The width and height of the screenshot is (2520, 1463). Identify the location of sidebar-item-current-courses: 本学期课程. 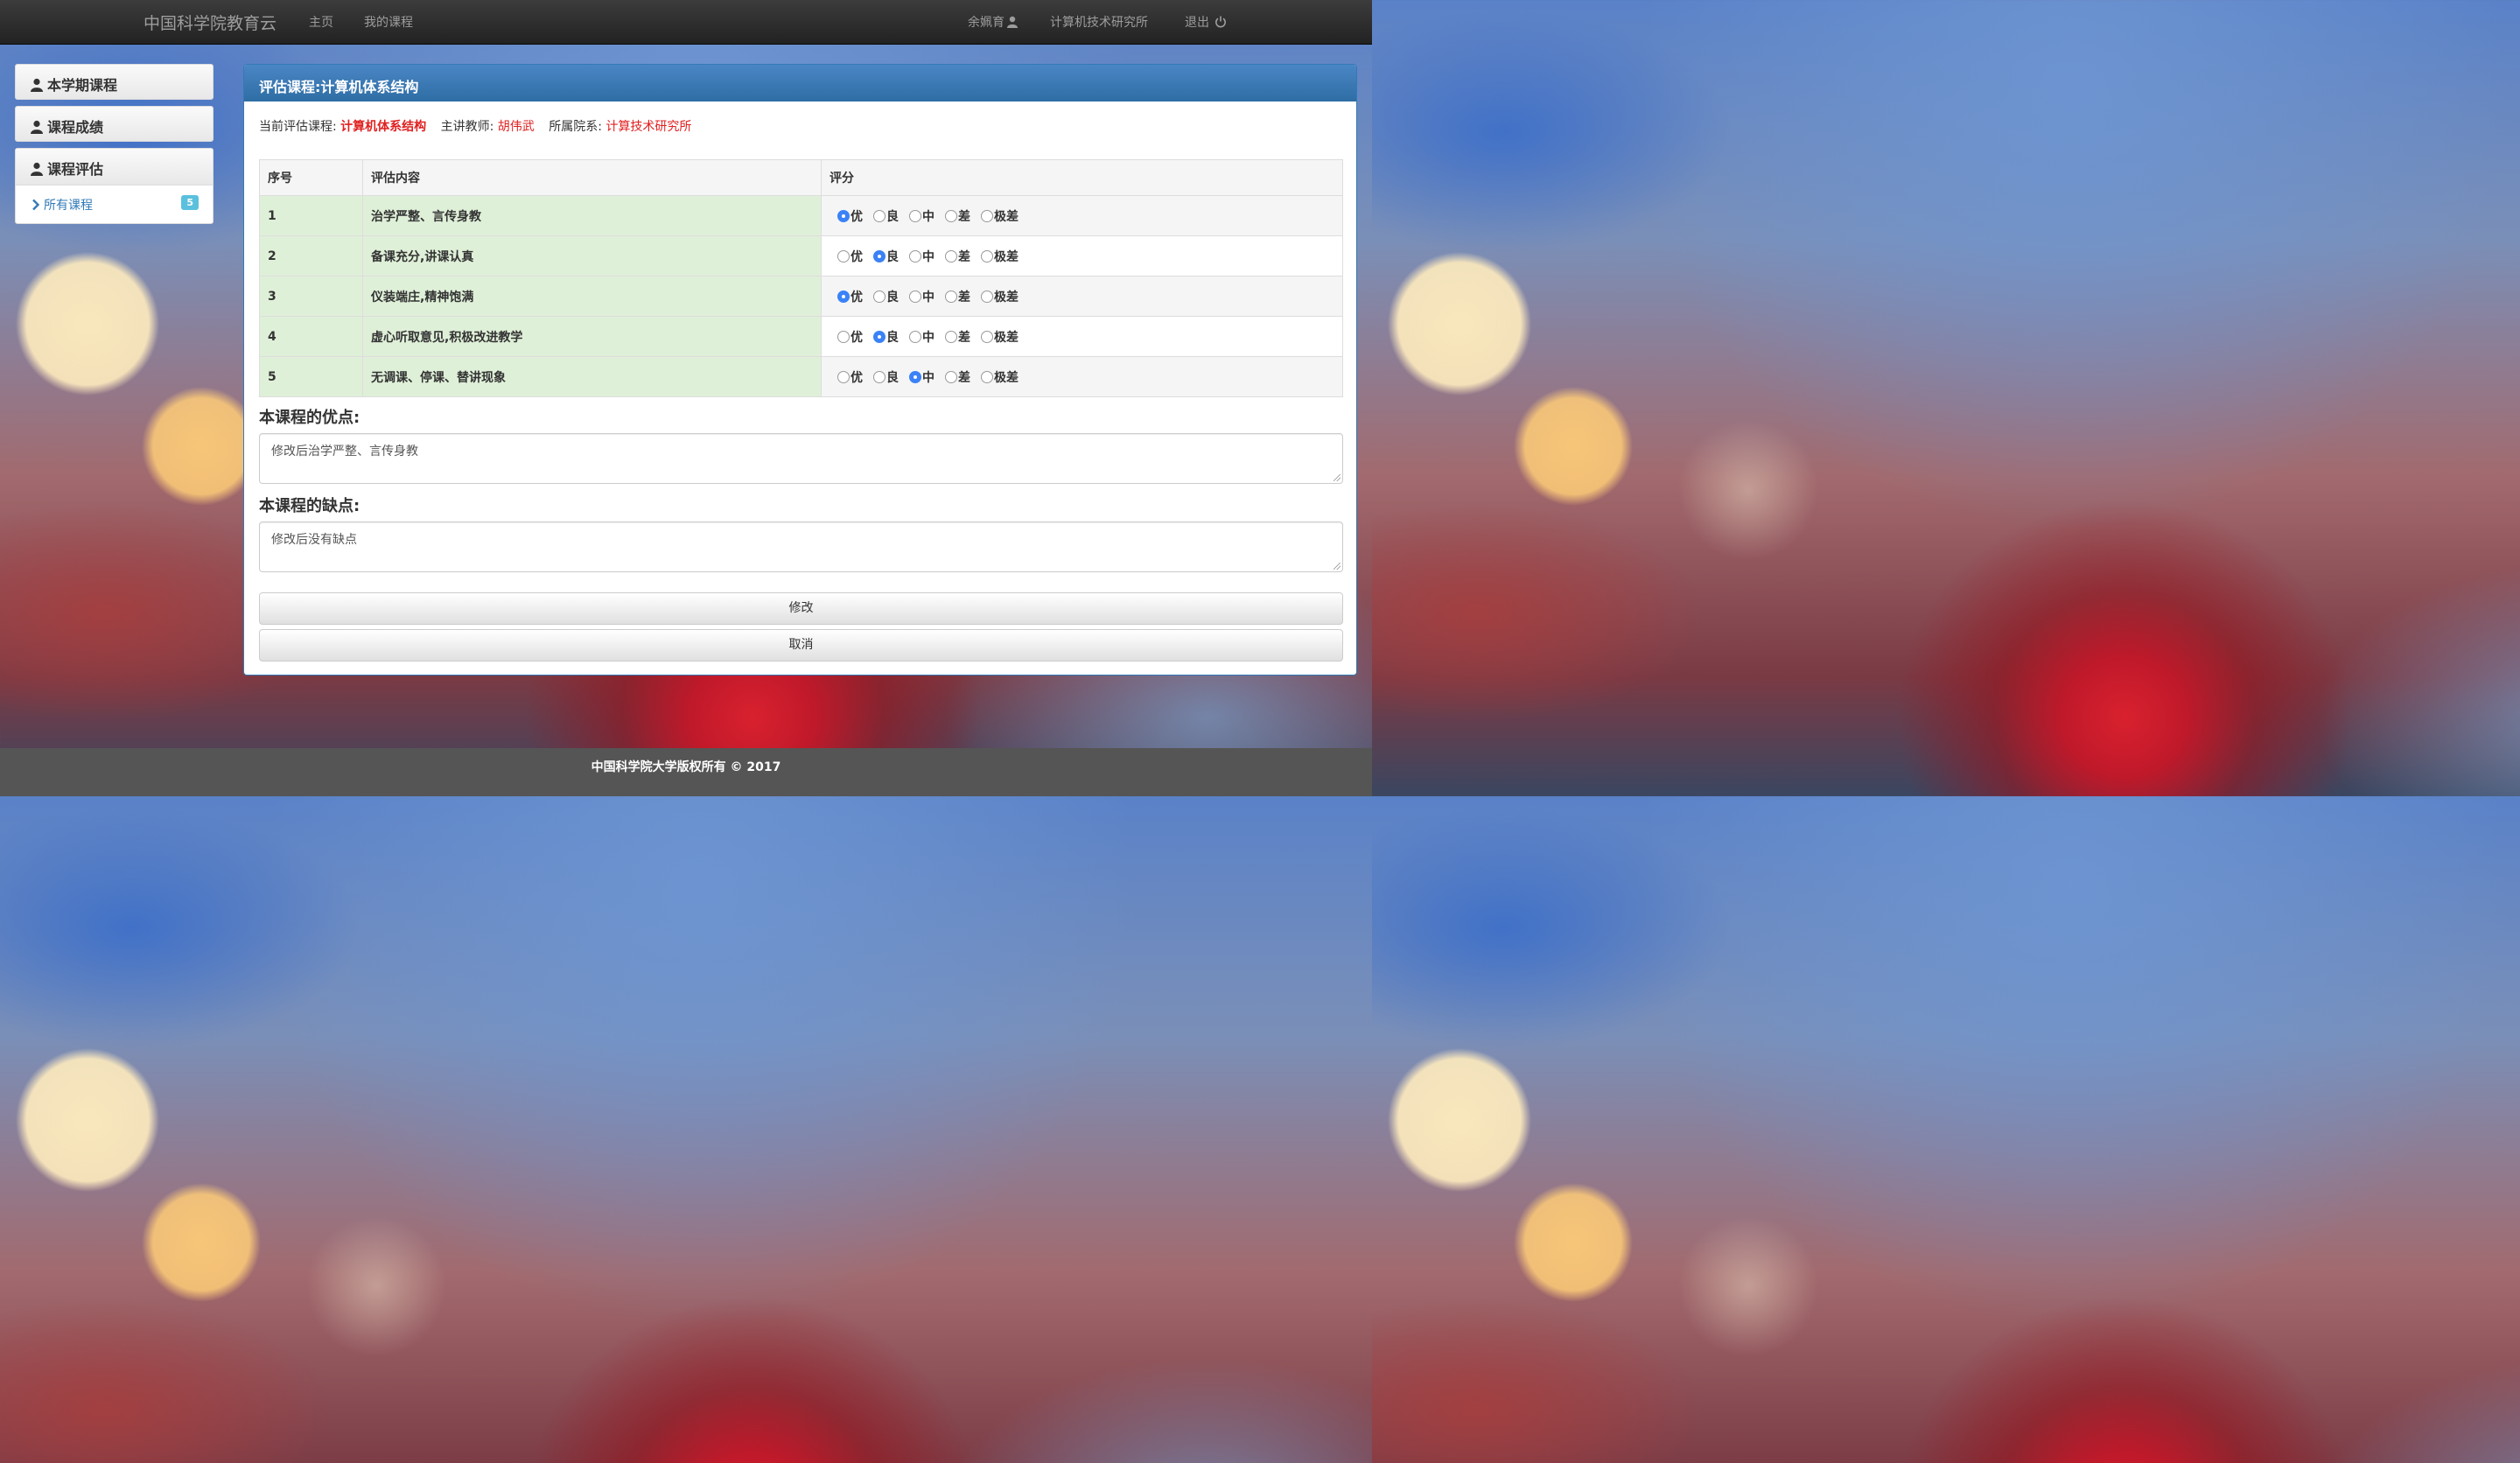
(114, 82).